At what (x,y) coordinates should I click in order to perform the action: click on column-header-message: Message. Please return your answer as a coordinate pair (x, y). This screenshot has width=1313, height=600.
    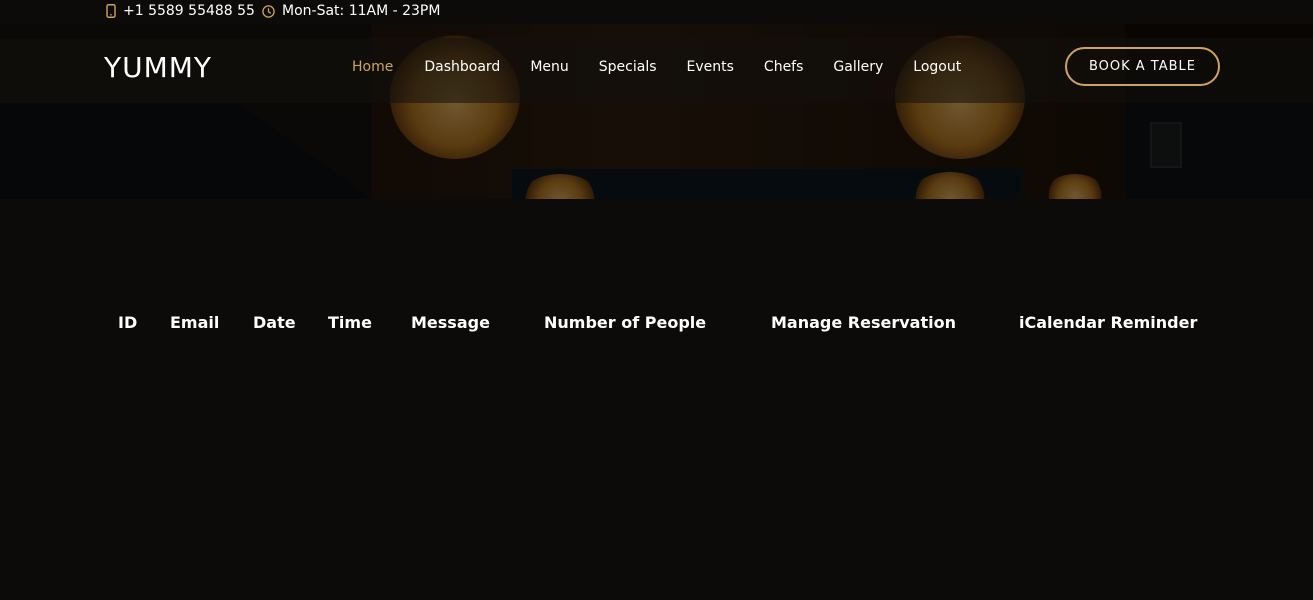
    Looking at the image, I should click on (450, 322).